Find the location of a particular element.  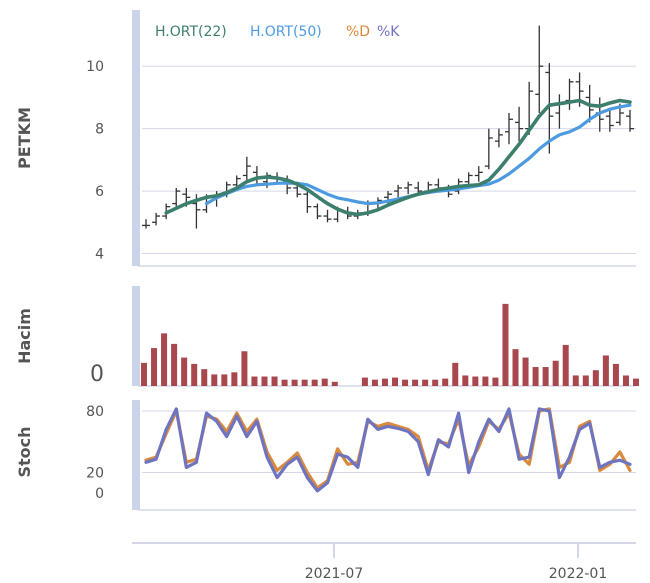

legend-d: %D is located at coordinates (358, 32).